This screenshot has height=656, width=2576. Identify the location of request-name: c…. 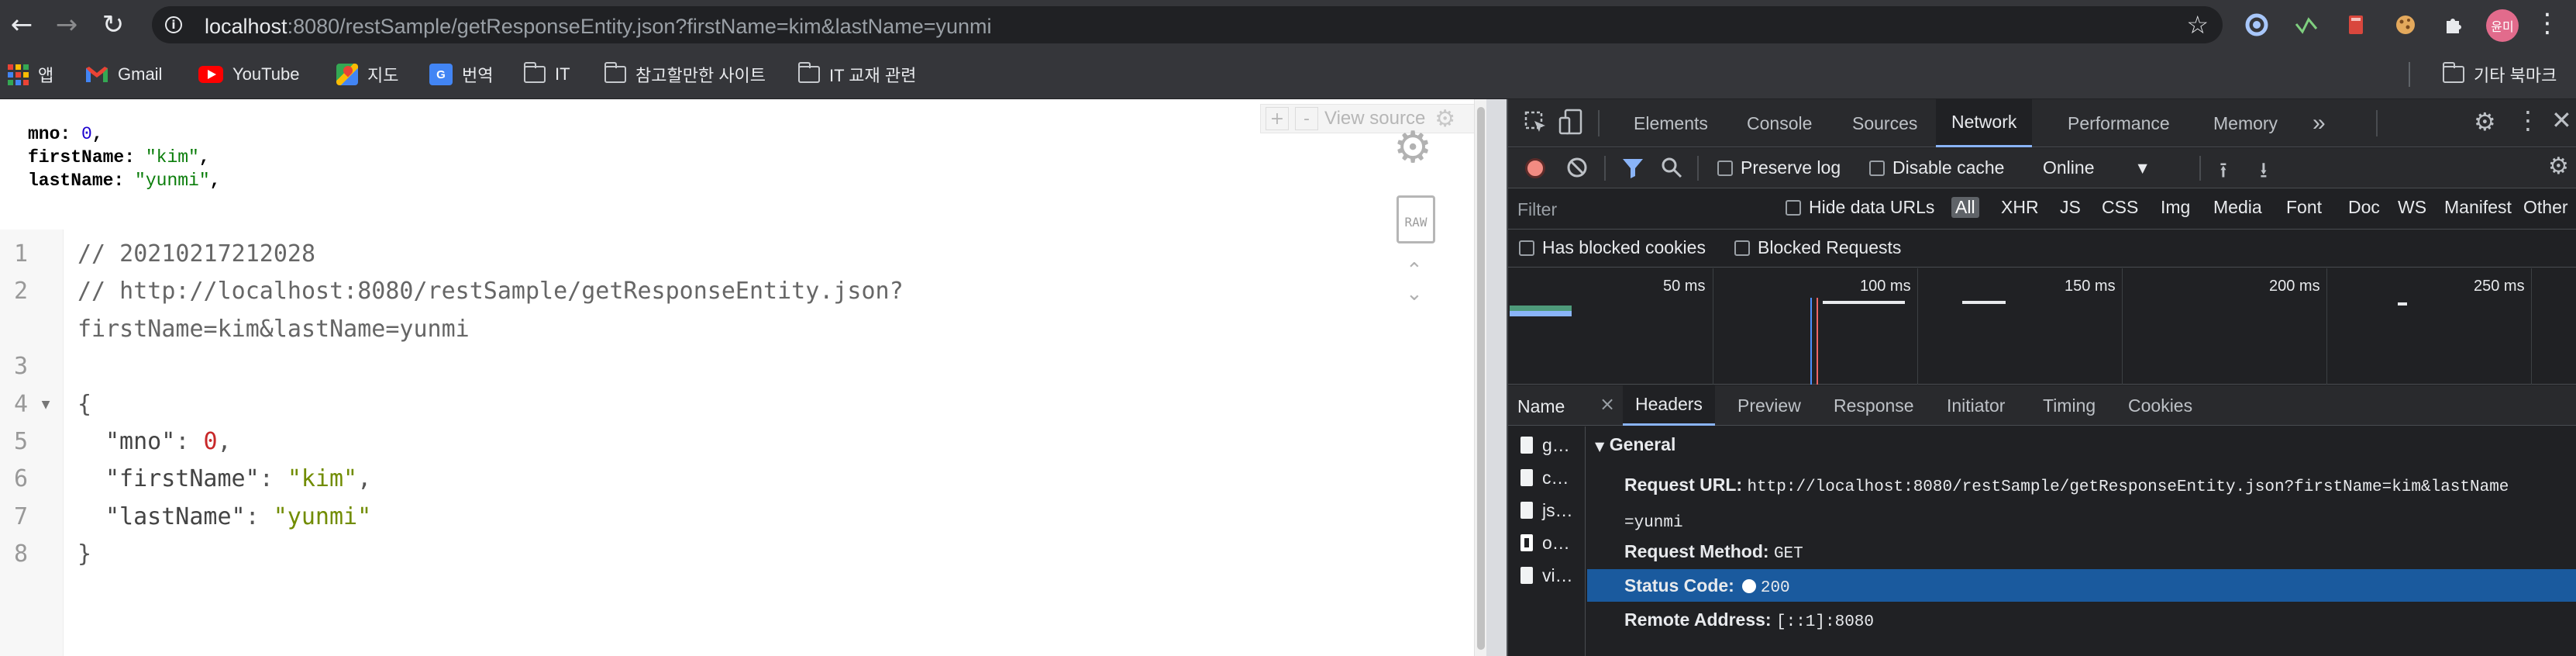
(1555, 477).